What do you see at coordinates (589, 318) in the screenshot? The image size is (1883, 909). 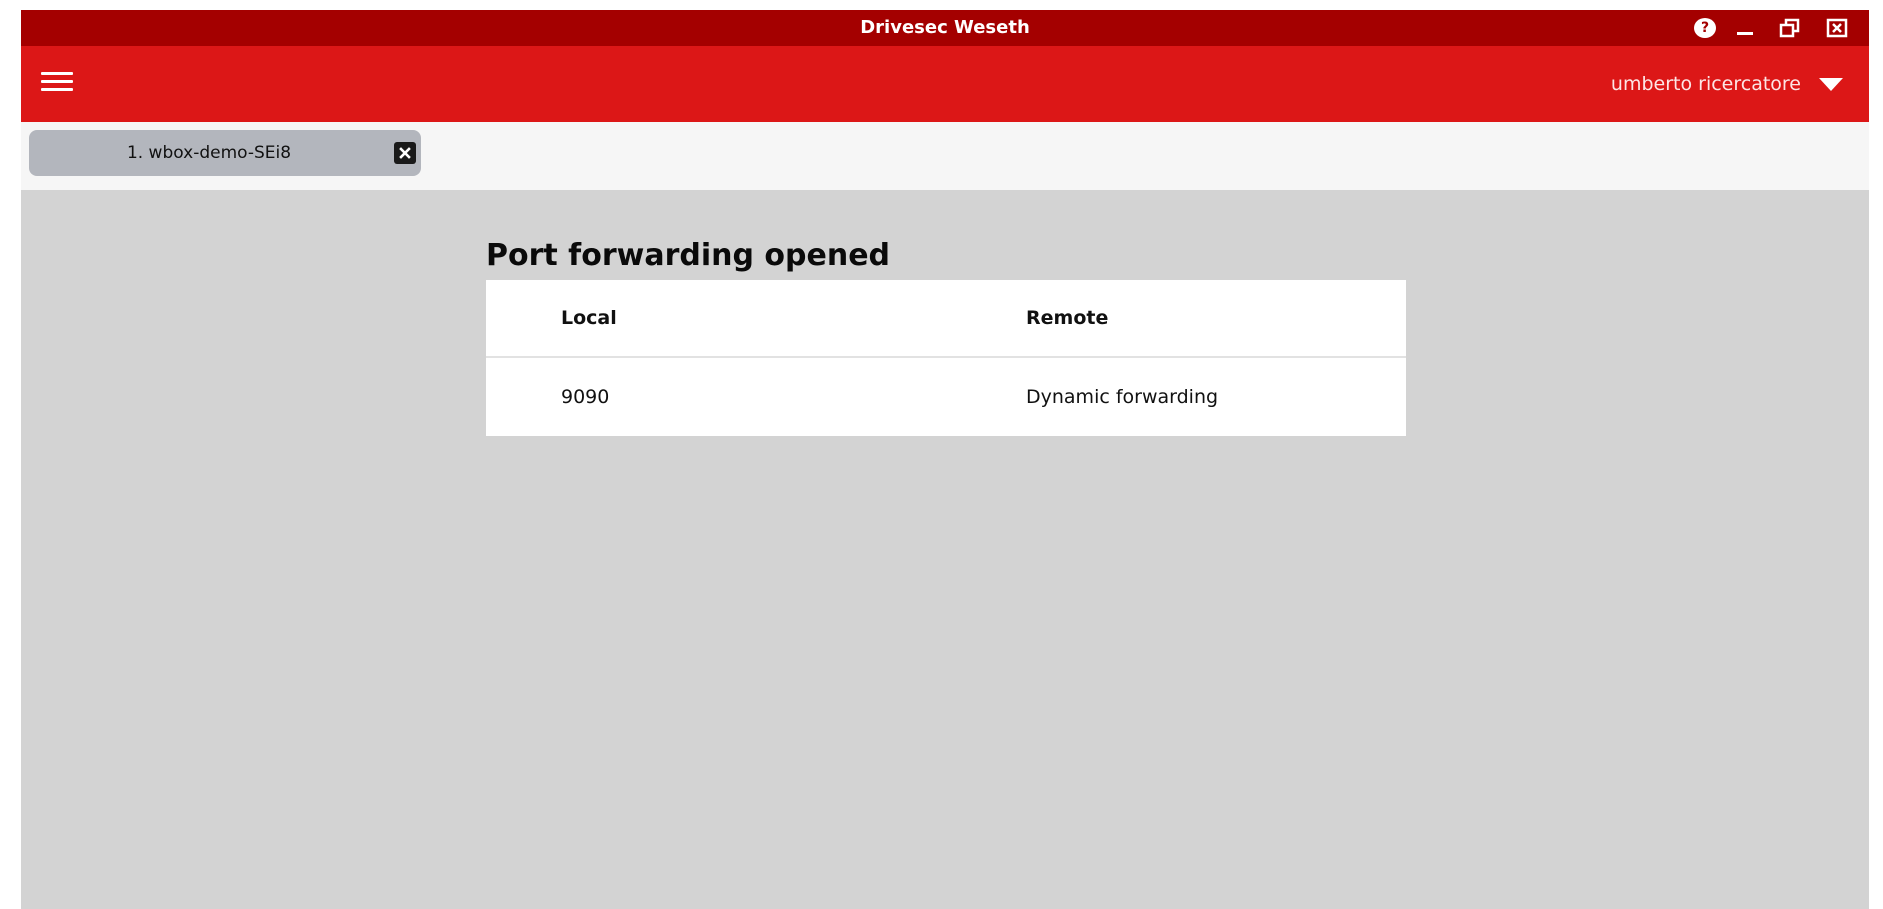 I see `column-header-local: Local` at bounding box center [589, 318].